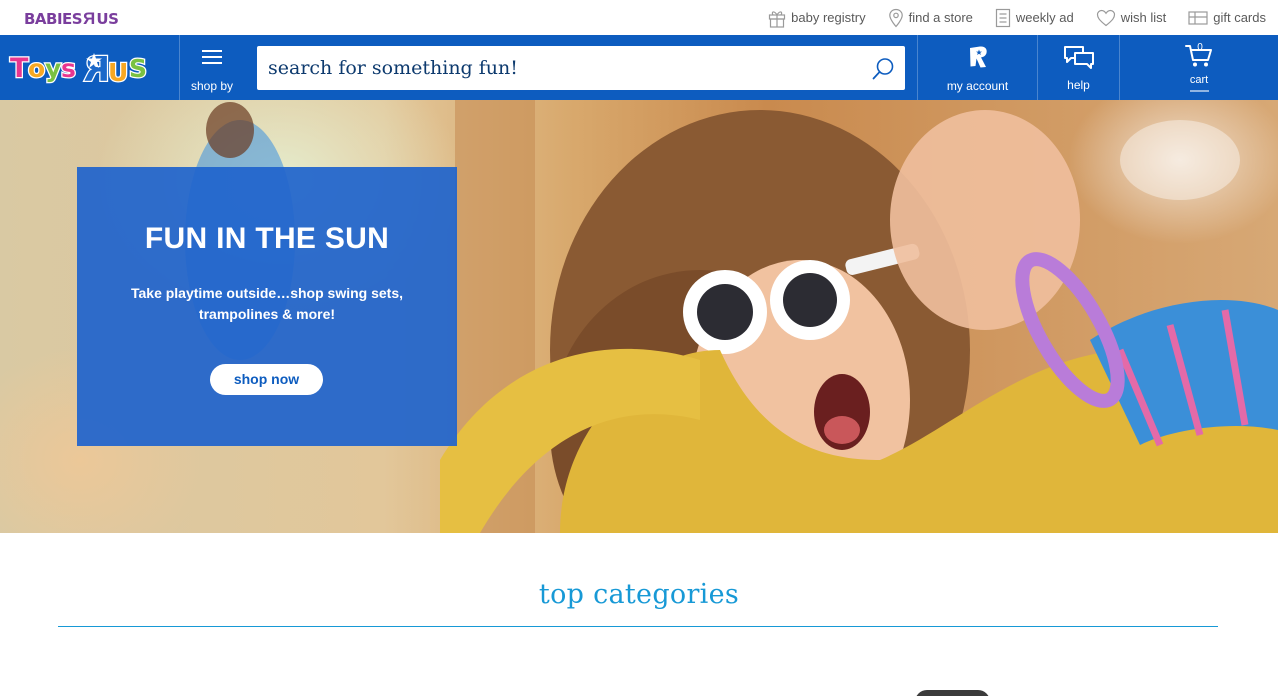 This screenshot has height=696, width=1278. What do you see at coordinates (138, 68) in the screenshot?
I see `svg-text: S` at bounding box center [138, 68].